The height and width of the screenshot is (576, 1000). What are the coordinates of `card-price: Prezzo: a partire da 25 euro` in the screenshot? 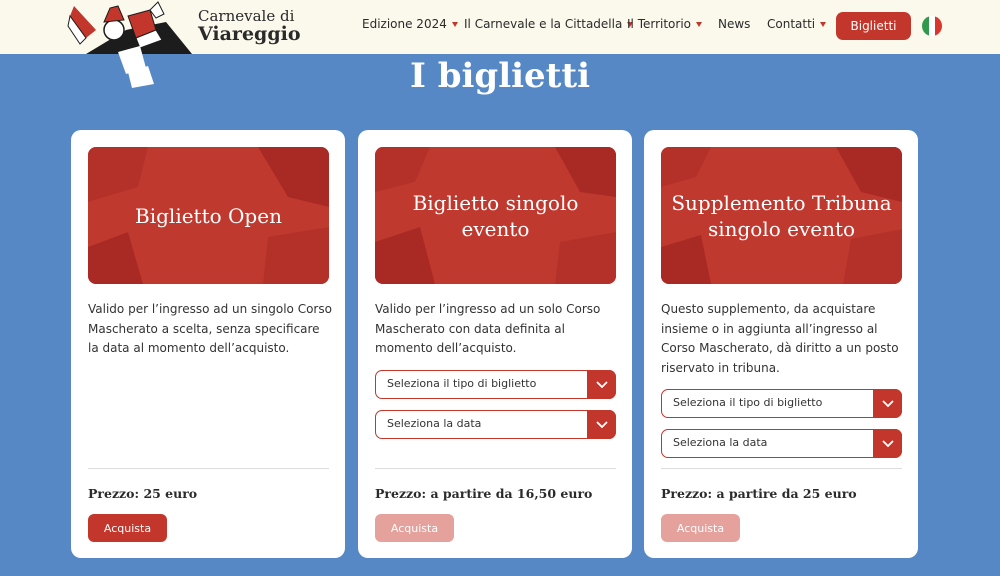 It's located at (759, 493).